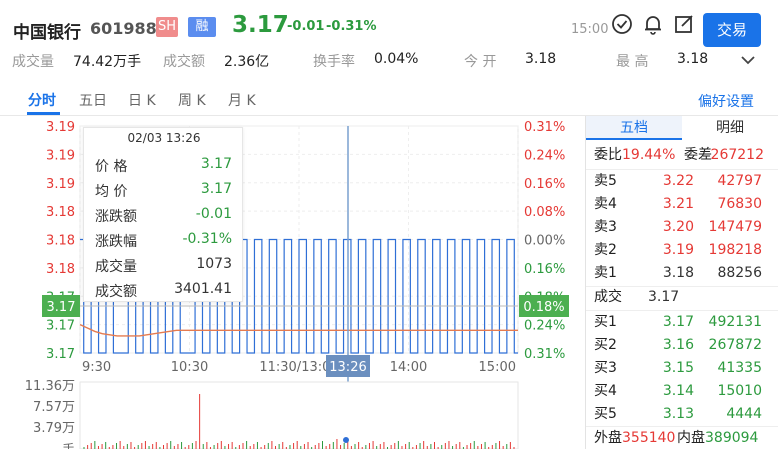  I want to click on ask-label-4: 卖4, so click(605, 204).